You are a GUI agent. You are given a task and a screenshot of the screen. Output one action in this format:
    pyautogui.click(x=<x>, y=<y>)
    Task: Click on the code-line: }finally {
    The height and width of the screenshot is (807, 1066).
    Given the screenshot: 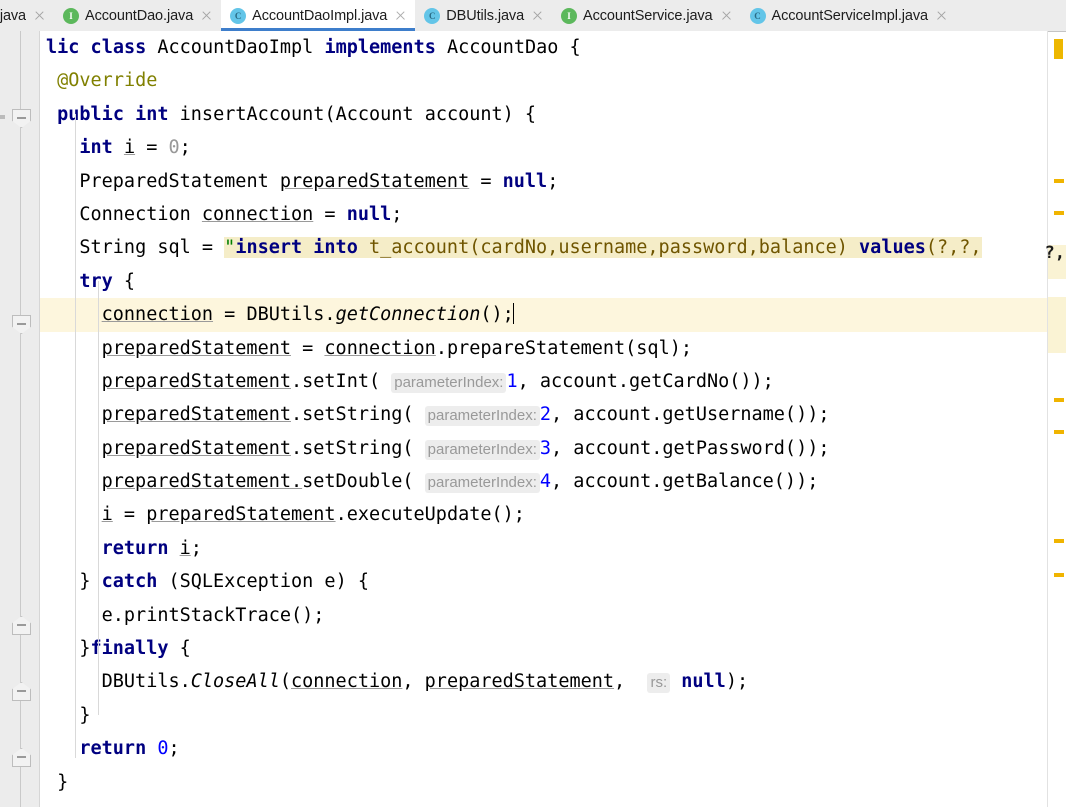 What is the action you would take?
    pyautogui.click(x=544, y=648)
    